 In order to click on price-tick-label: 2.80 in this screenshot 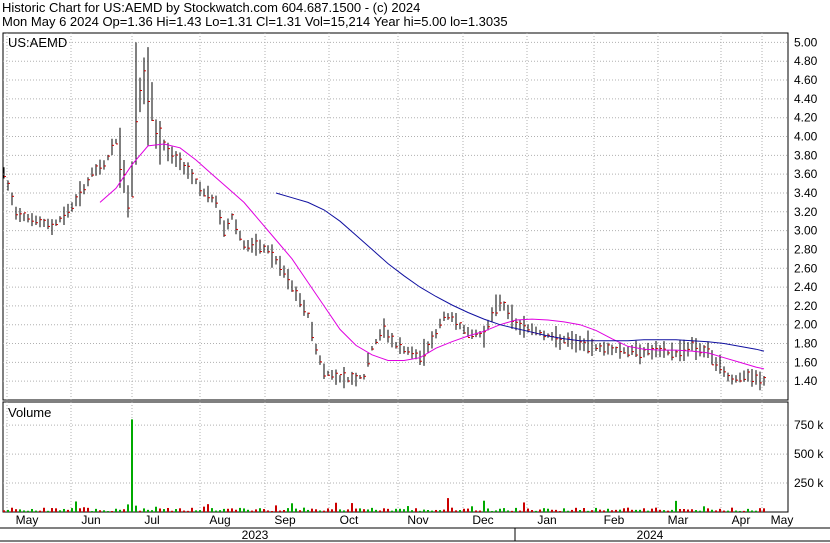, I will do `click(806, 249)`.